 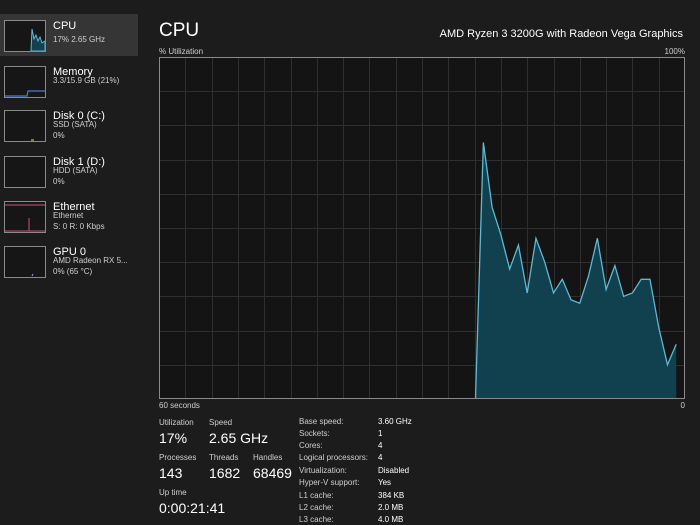 What do you see at coordinates (86, 80) in the screenshot?
I see `sidebar-item-subtitle: 3.3/15.9 GB (21%)` at bounding box center [86, 80].